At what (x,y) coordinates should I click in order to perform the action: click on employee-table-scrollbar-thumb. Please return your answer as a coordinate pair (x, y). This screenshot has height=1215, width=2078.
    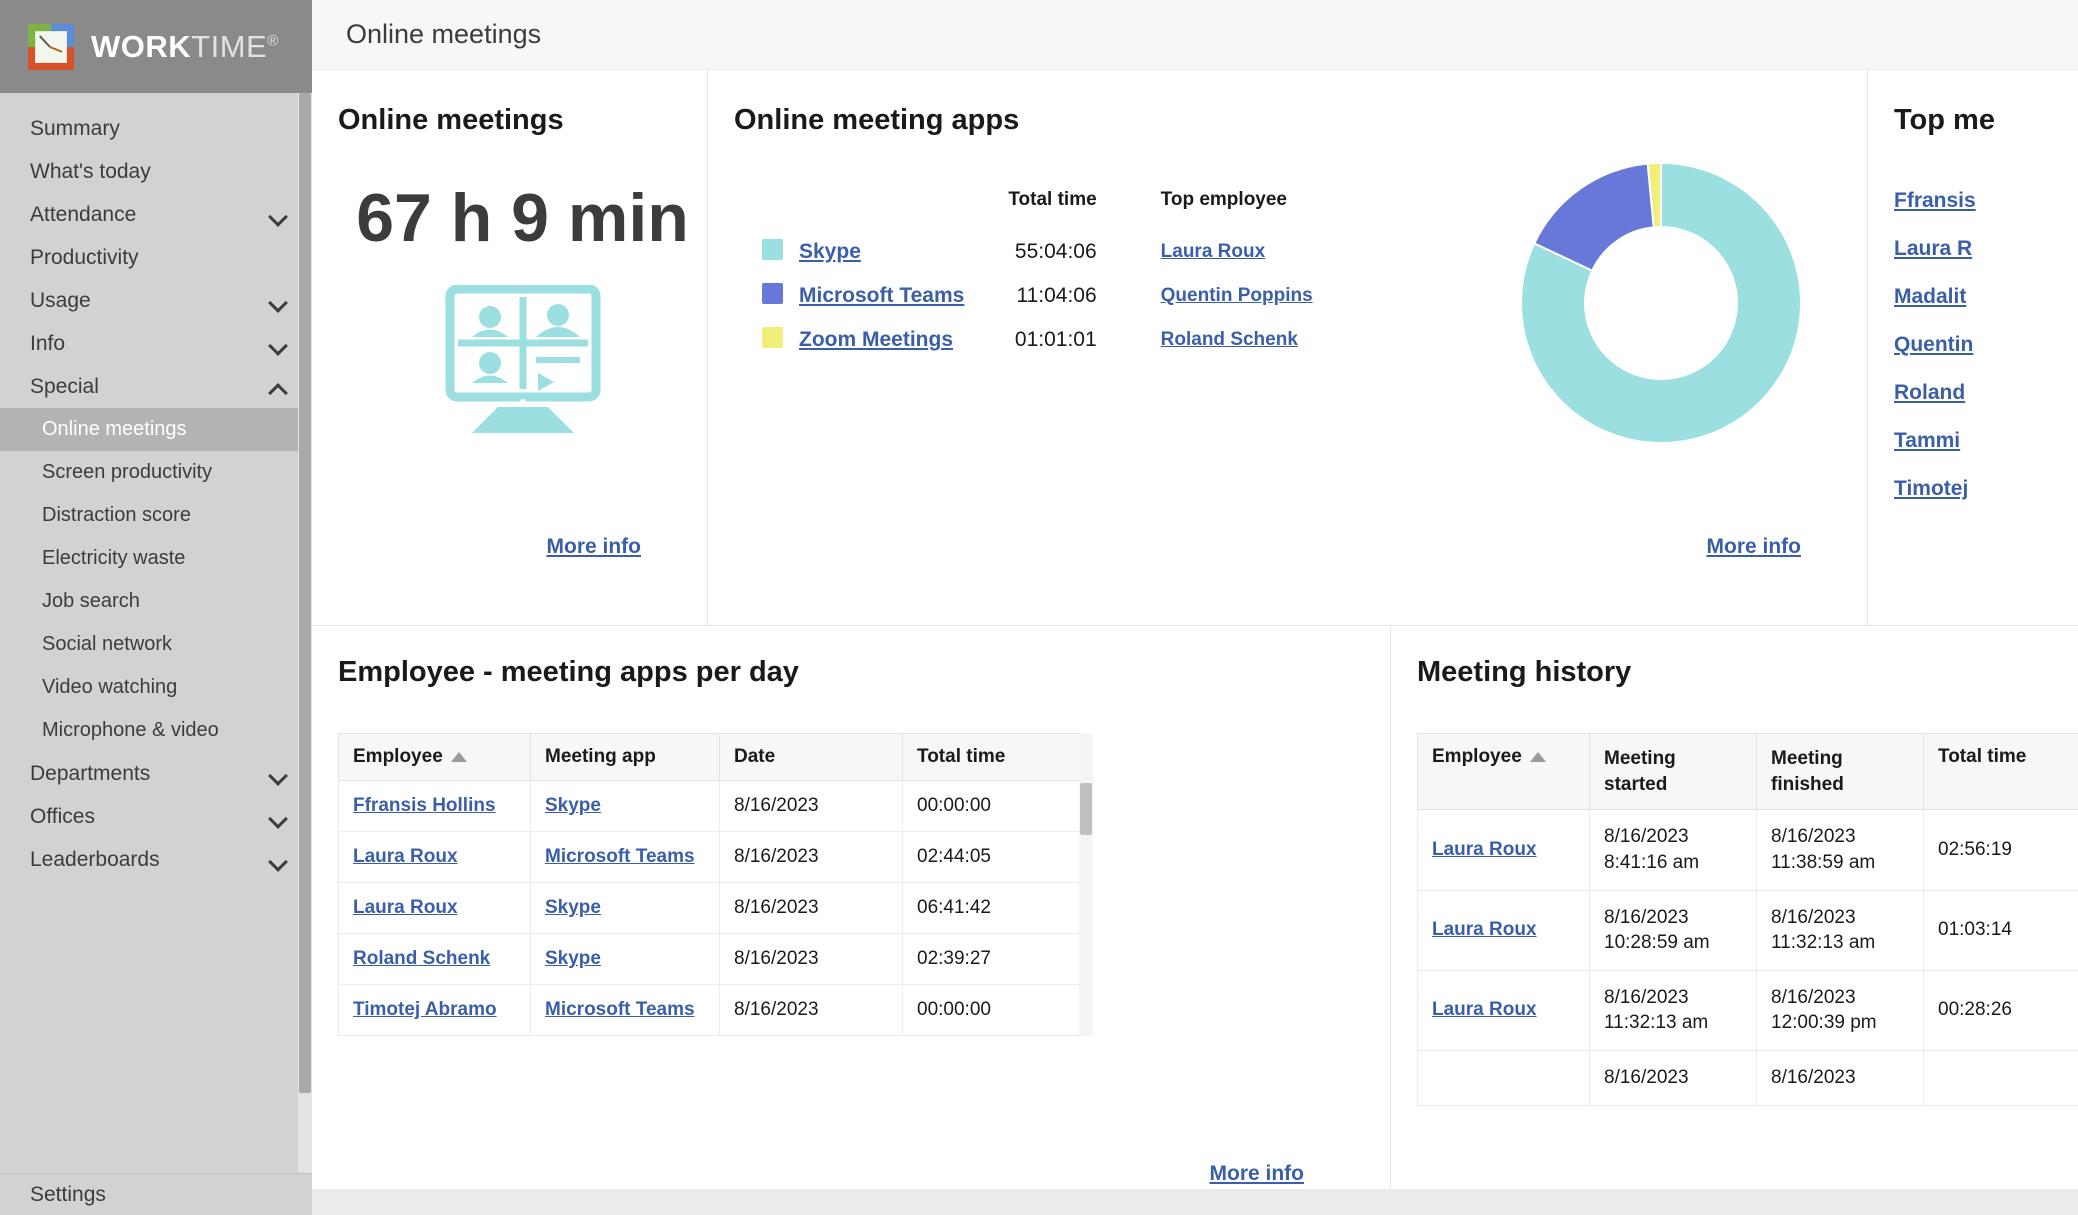
    Looking at the image, I should click on (1086, 809).